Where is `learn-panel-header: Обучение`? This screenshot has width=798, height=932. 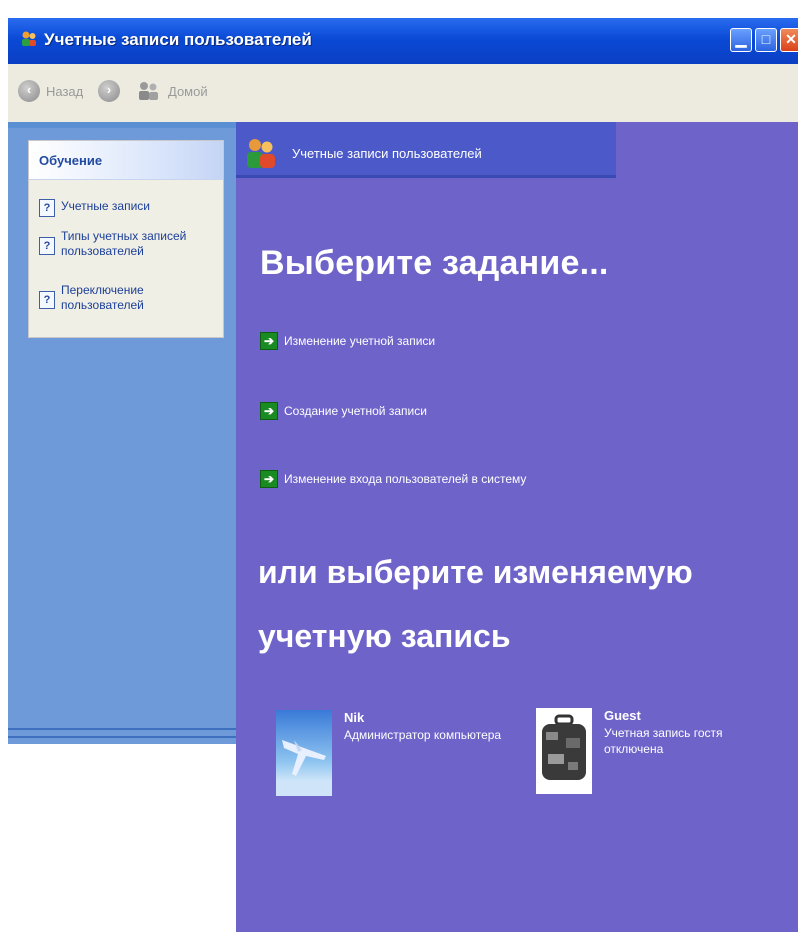 learn-panel-header: Обучение is located at coordinates (126, 160).